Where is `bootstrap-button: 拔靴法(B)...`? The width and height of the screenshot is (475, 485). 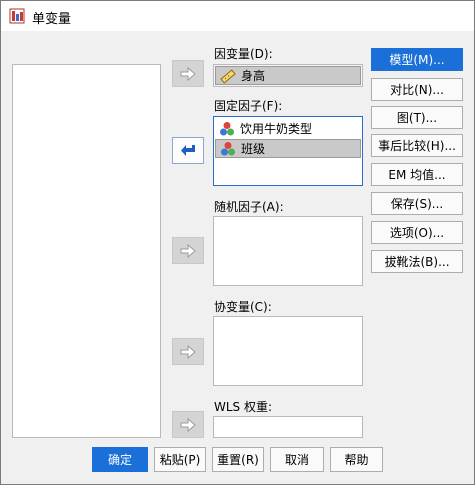
bootstrap-button: 拔靴法(B)... is located at coordinates (417, 261).